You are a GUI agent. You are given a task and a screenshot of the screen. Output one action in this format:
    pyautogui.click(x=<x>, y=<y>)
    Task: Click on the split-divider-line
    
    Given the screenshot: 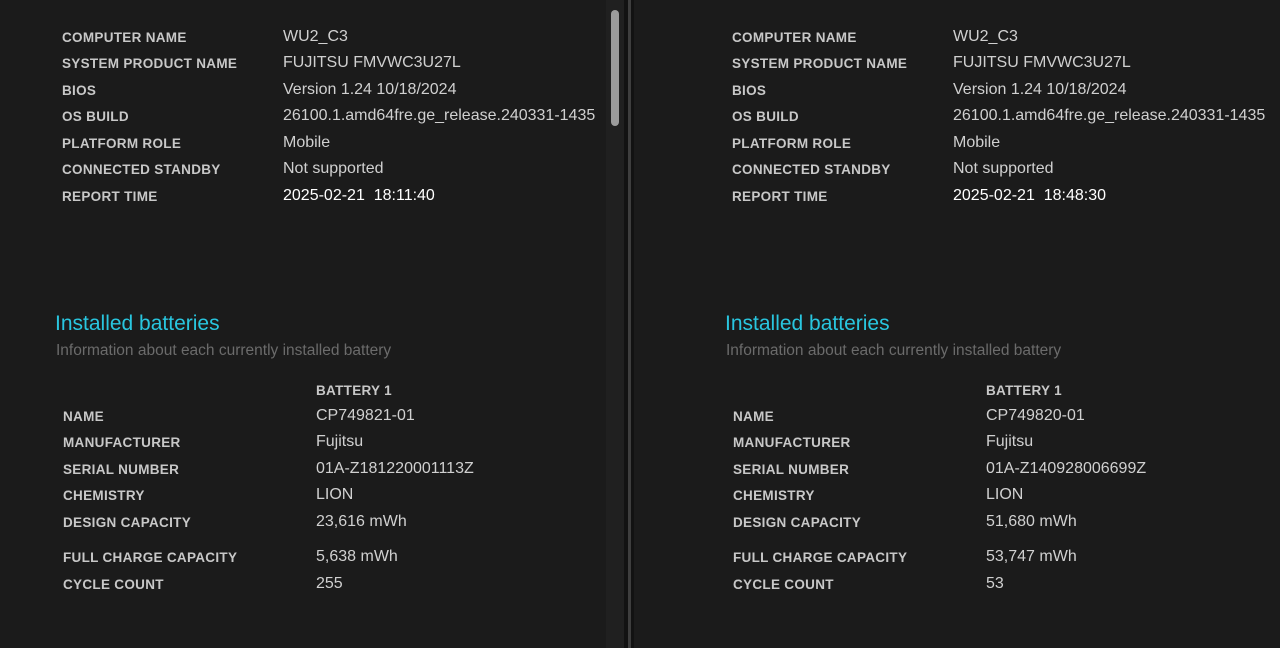 What is the action you would take?
    pyautogui.click(x=629, y=324)
    